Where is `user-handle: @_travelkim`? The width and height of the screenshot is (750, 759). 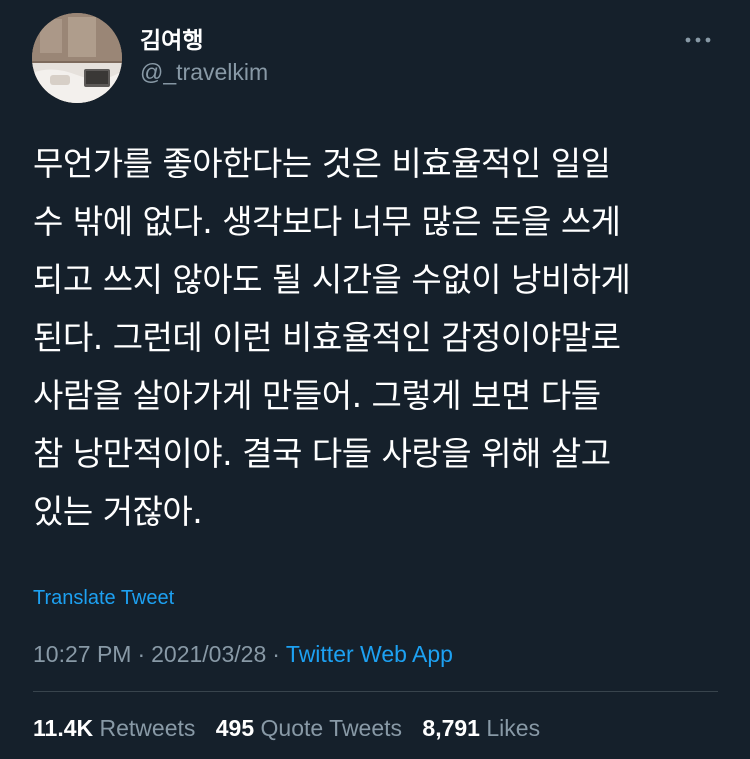 user-handle: @_travelkim is located at coordinates (204, 72).